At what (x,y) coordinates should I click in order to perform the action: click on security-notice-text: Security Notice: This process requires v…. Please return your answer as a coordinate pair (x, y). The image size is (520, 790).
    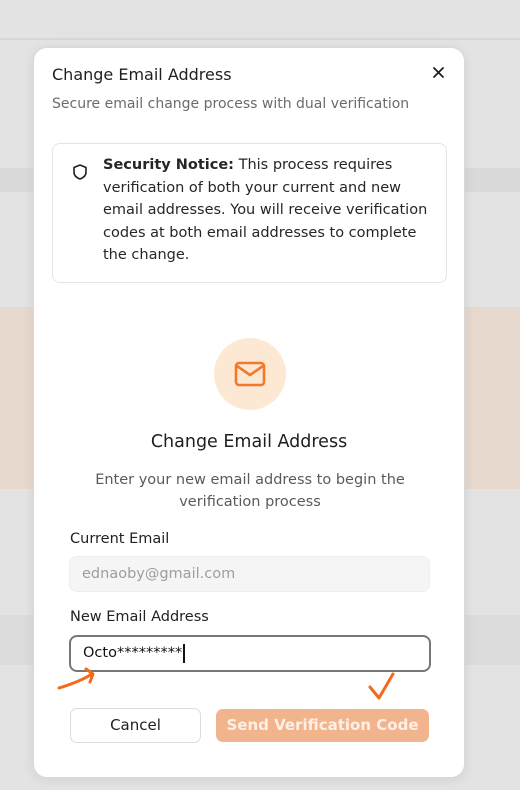
    Looking at the image, I should click on (268, 210).